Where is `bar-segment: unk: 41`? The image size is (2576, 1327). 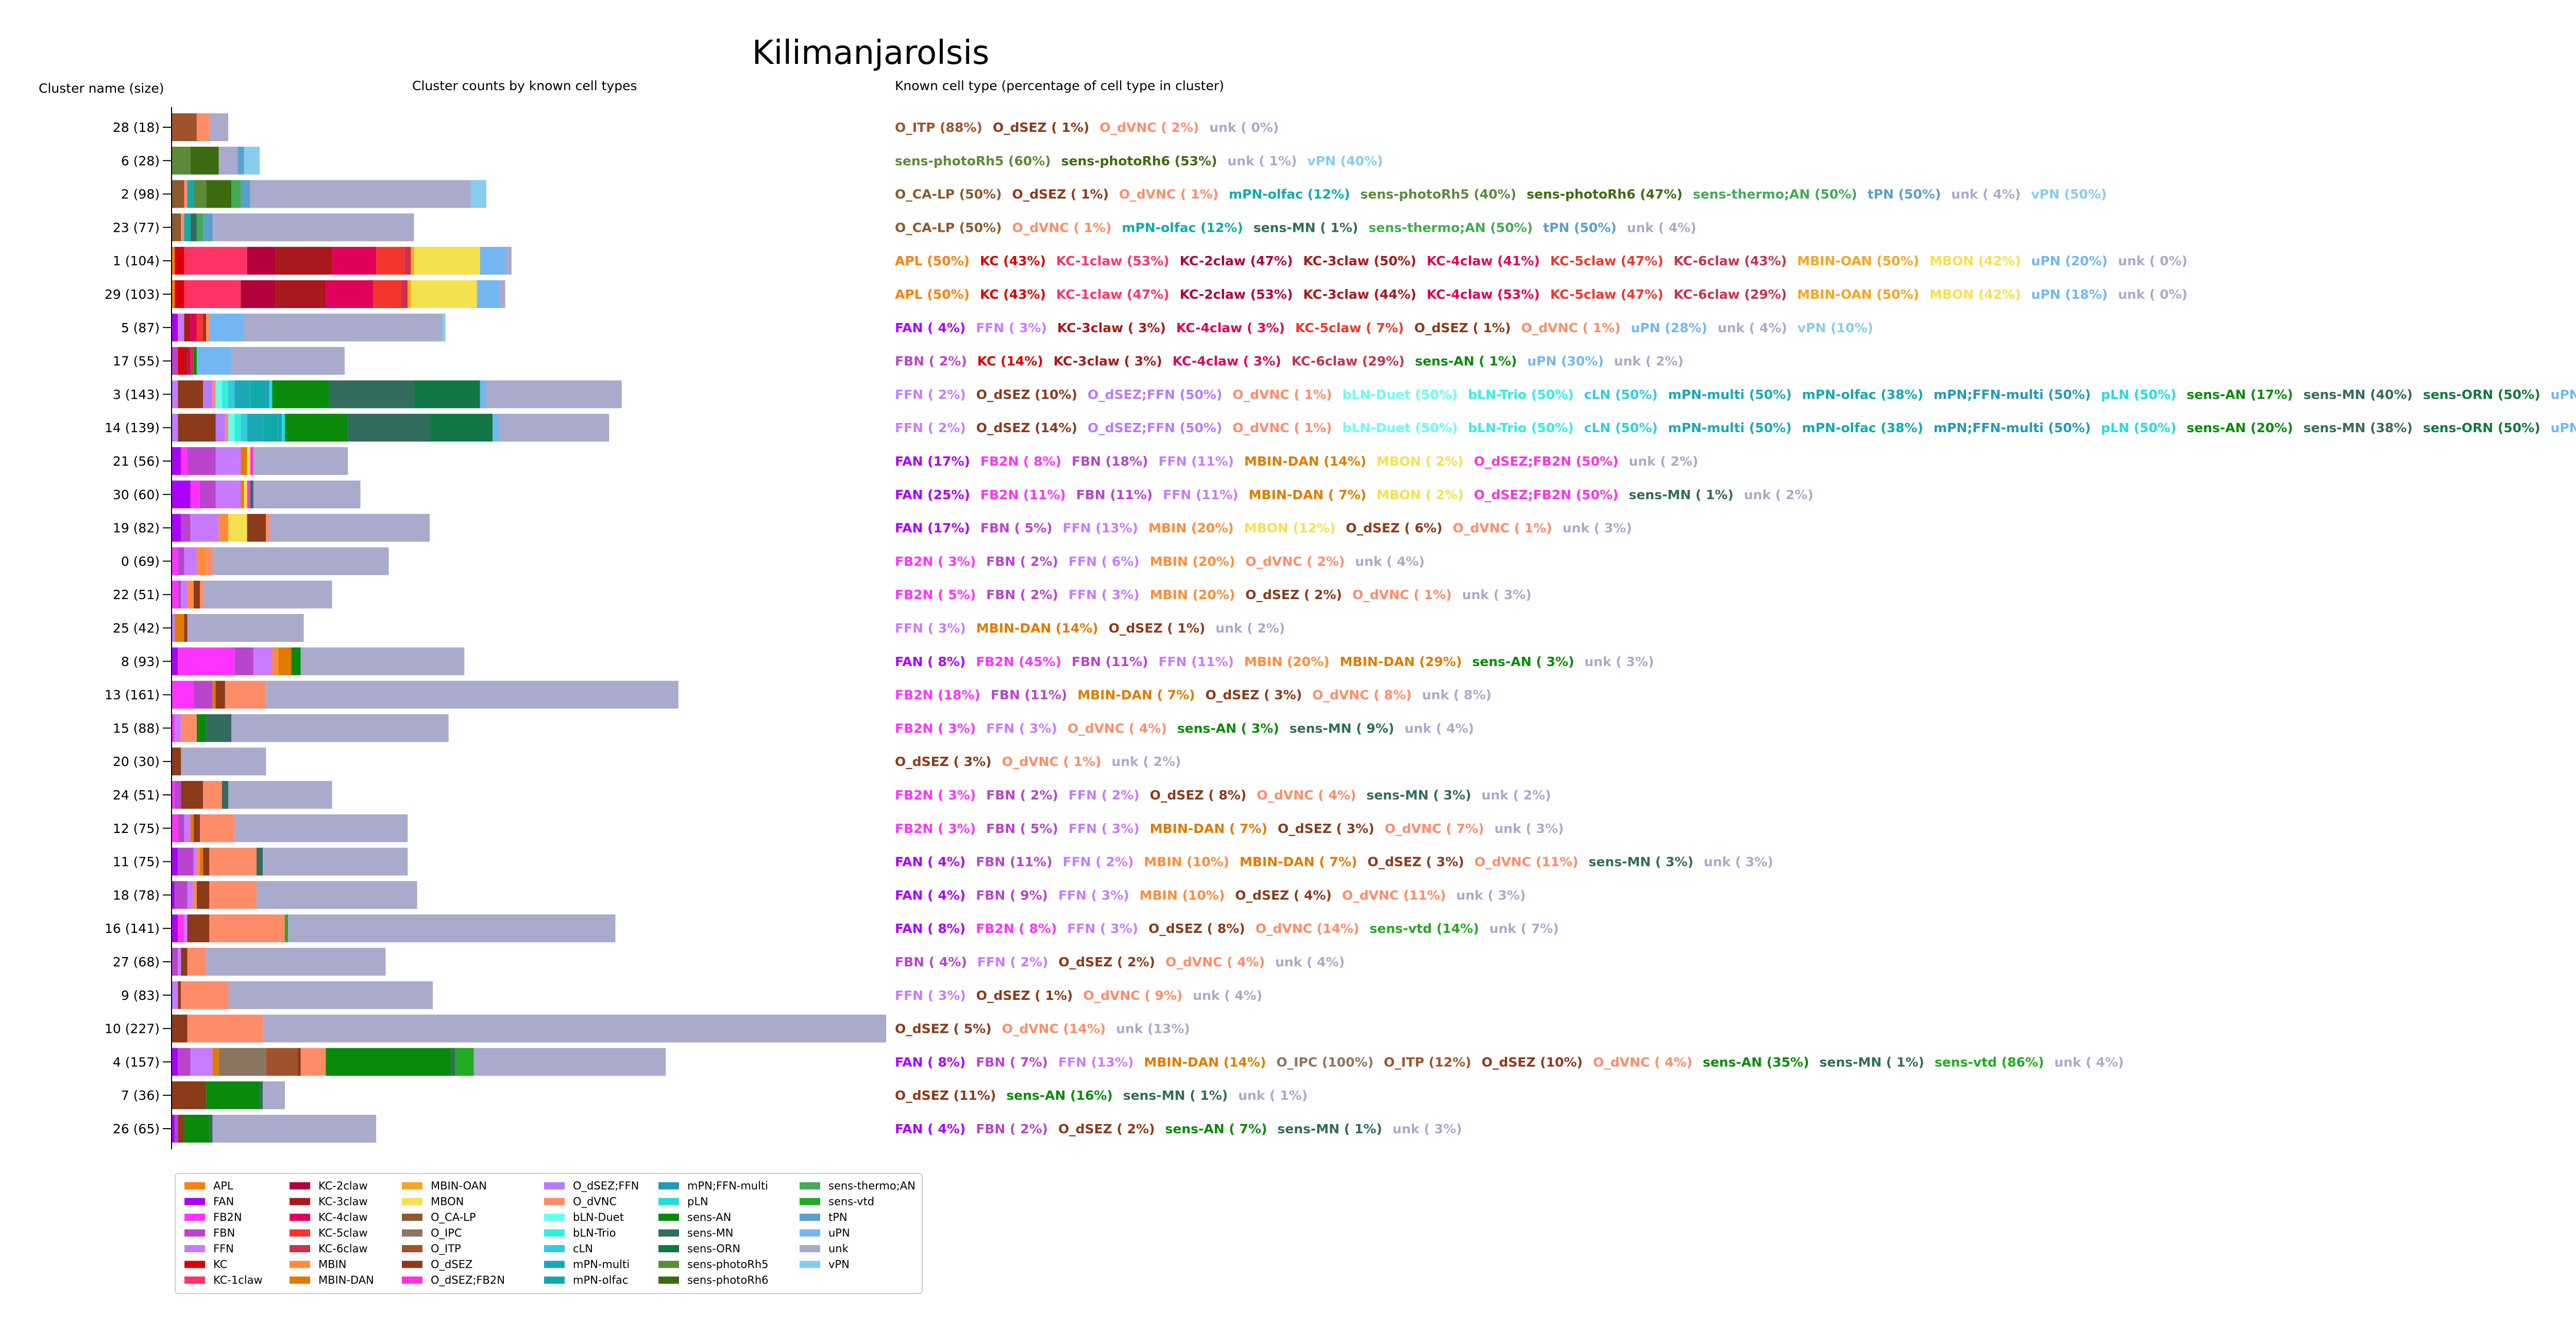 bar-segment: unk: 41 is located at coordinates (267, 595).